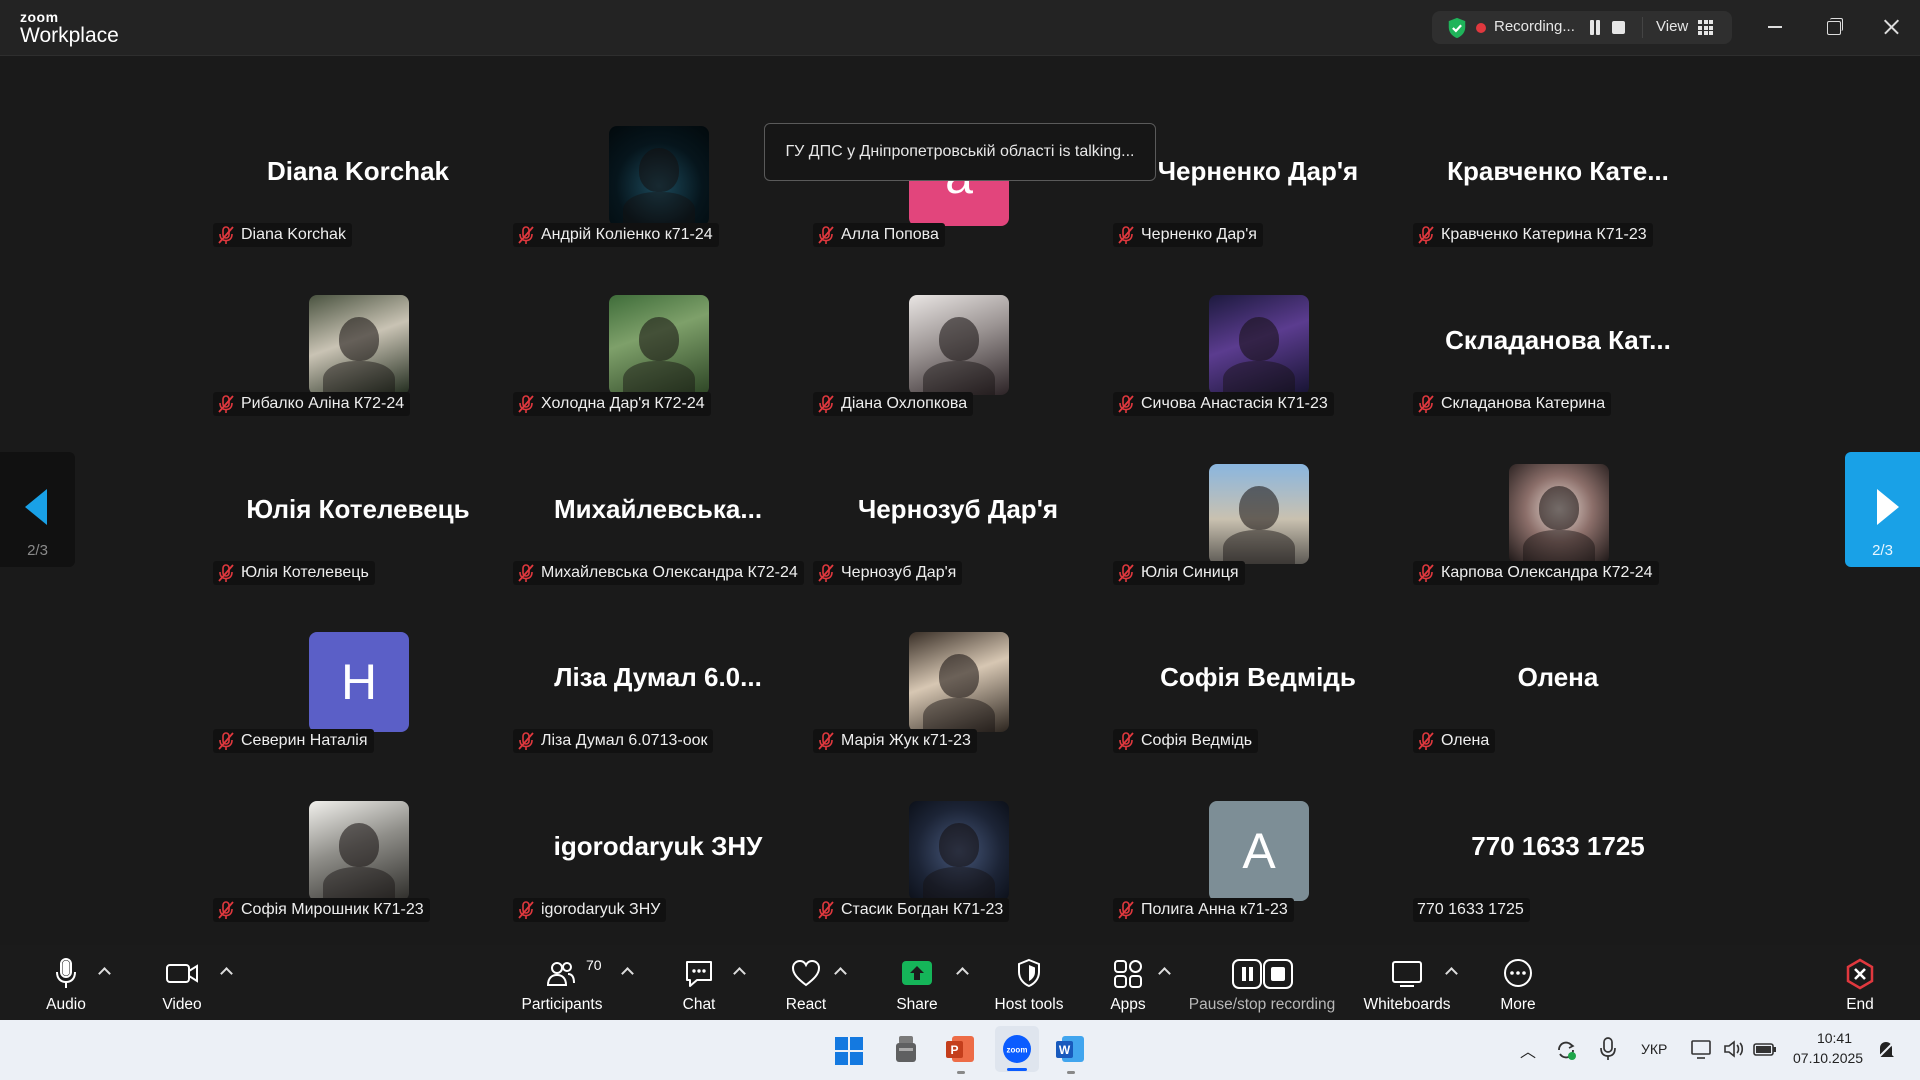 This screenshot has height=1080, width=1920. I want to click on more-button: More, so click(1518, 985).